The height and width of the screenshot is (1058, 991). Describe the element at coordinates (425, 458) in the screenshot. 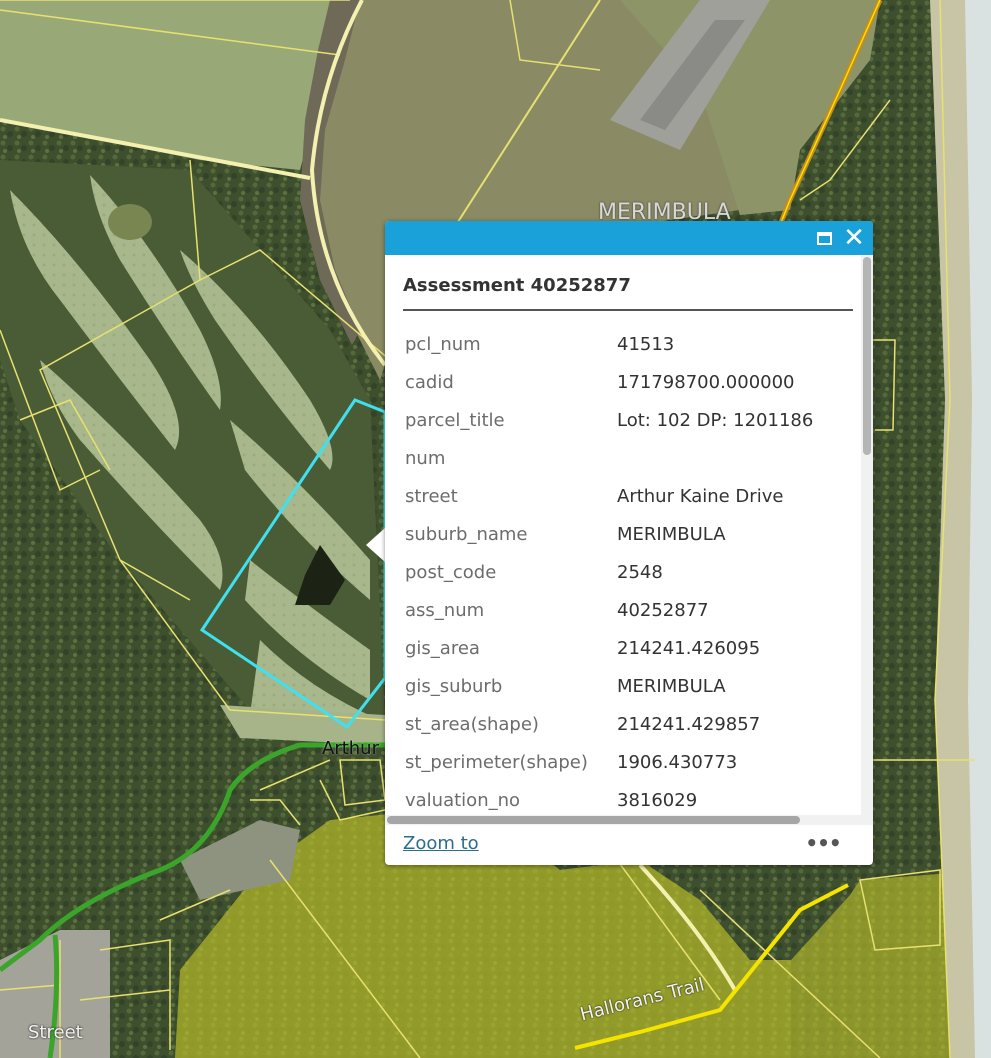

I see `attribute-name: num` at that location.